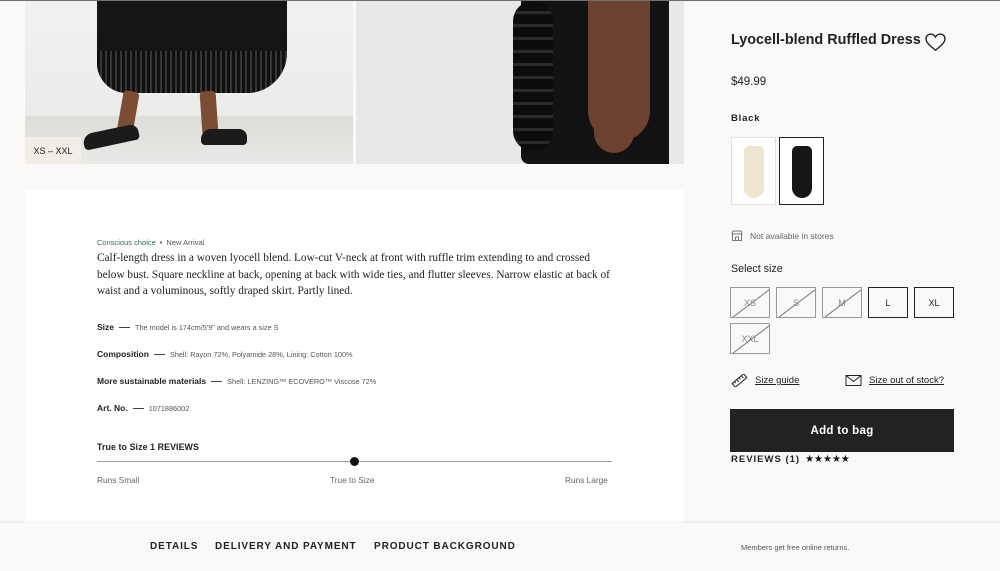  What do you see at coordinates (302, 381) in the screenshot?
I see `spec-value: Shell: LENZING™ ECOVERO™ Viscose 72%` at bounding box center [302, 381].